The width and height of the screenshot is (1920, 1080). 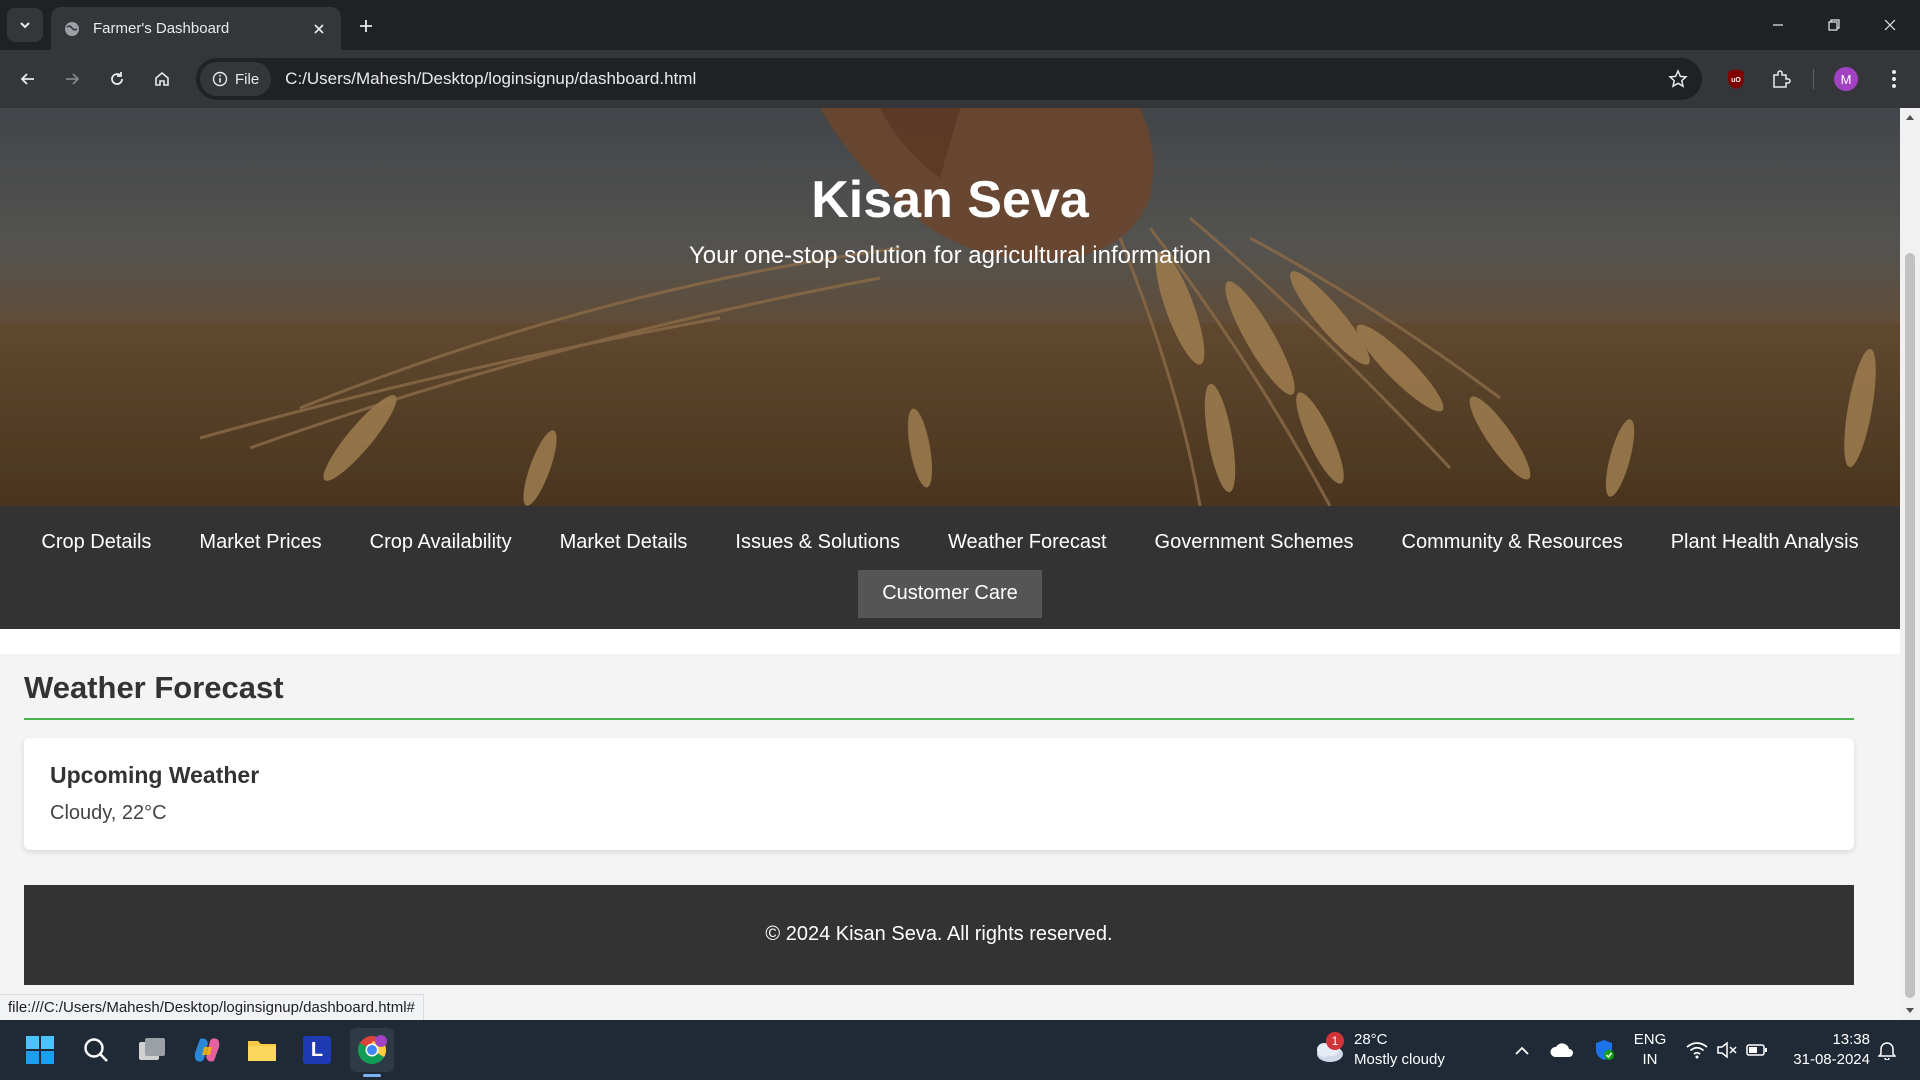 I want to click on weather-temp: 28°C, so click(x=1371, y=1039).